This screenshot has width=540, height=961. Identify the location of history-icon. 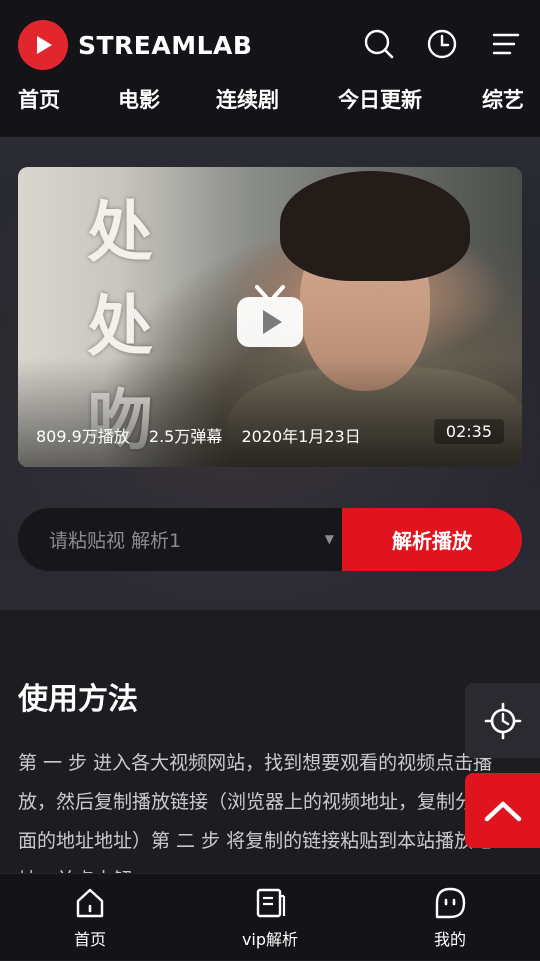
(442, 44).